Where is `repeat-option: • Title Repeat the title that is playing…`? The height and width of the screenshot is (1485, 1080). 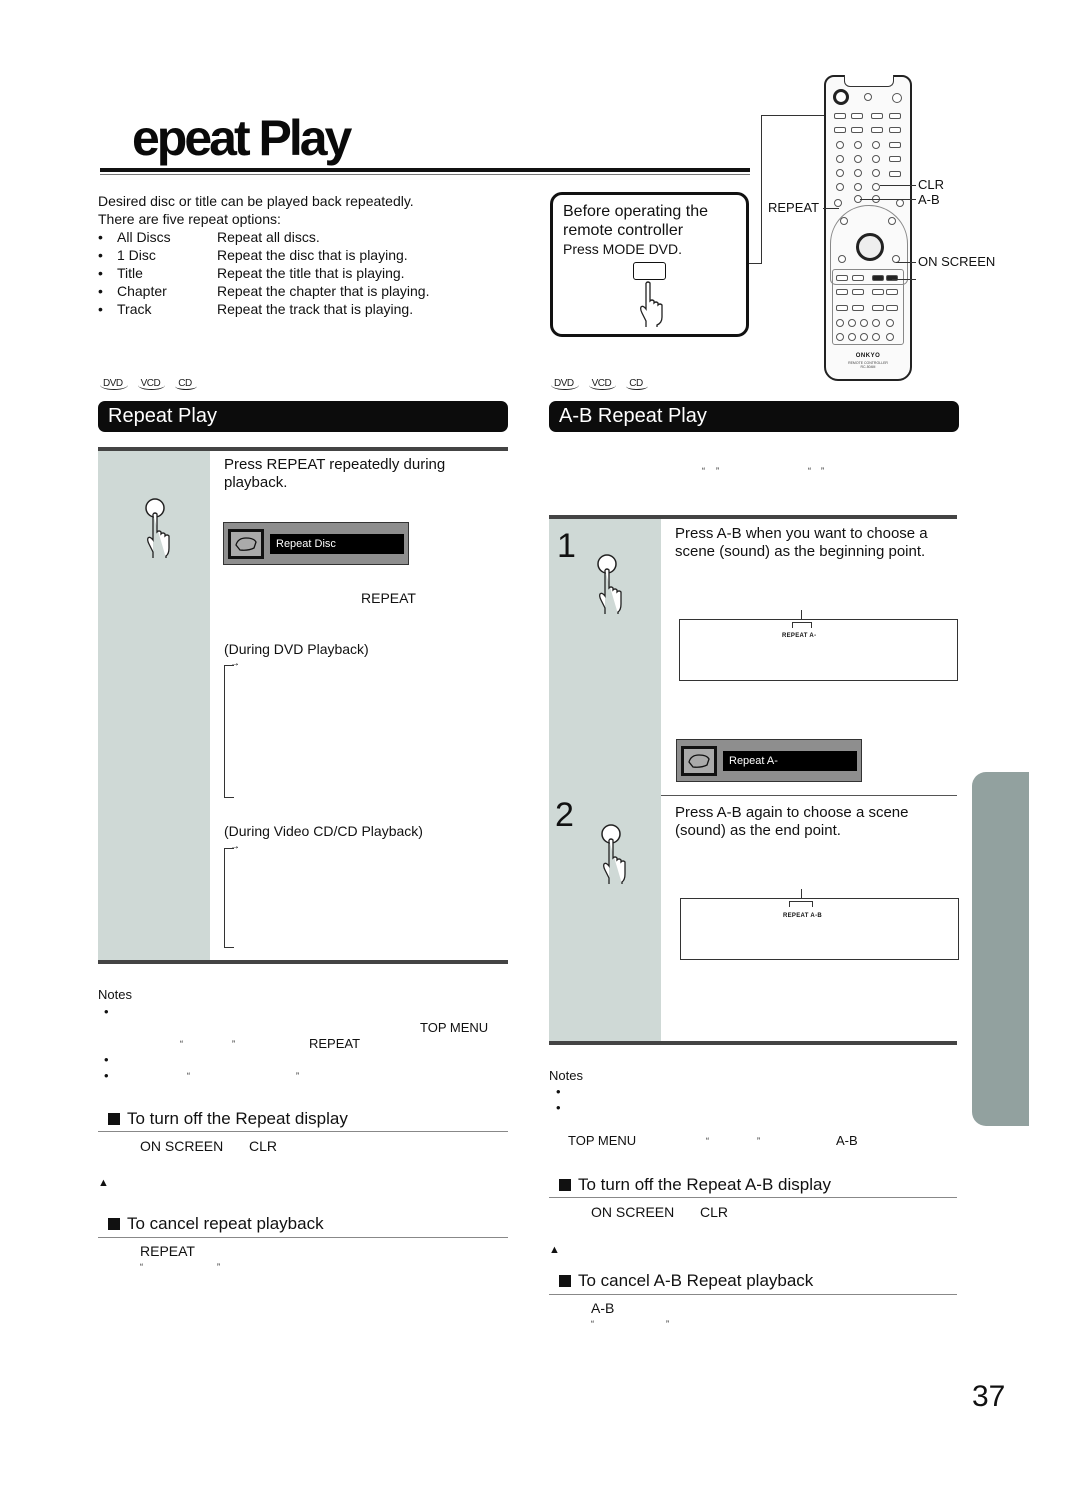 repeat-option: • Title Repeat the title that is playing… is located at coordinates (263, 273).